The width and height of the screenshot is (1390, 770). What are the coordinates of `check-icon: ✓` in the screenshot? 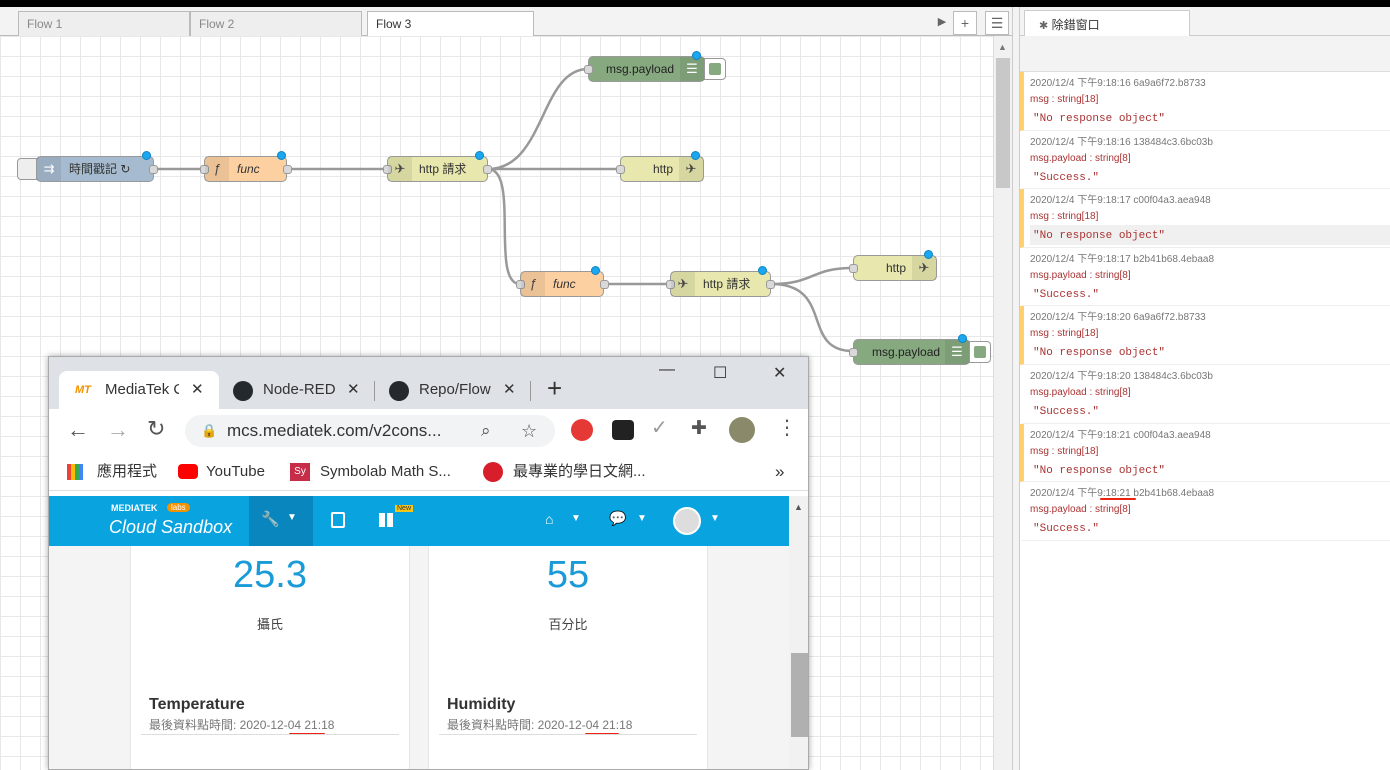 It's located at (659, 427).